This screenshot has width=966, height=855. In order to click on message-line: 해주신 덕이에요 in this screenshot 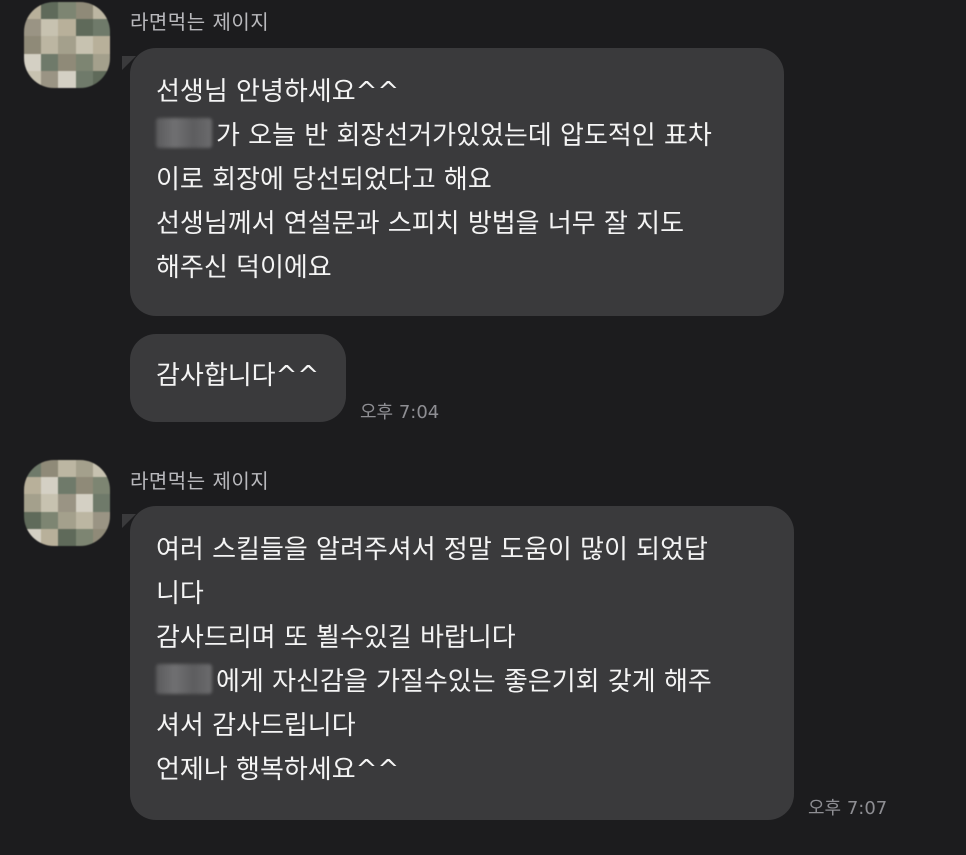, I will do `click(244, 268)`.